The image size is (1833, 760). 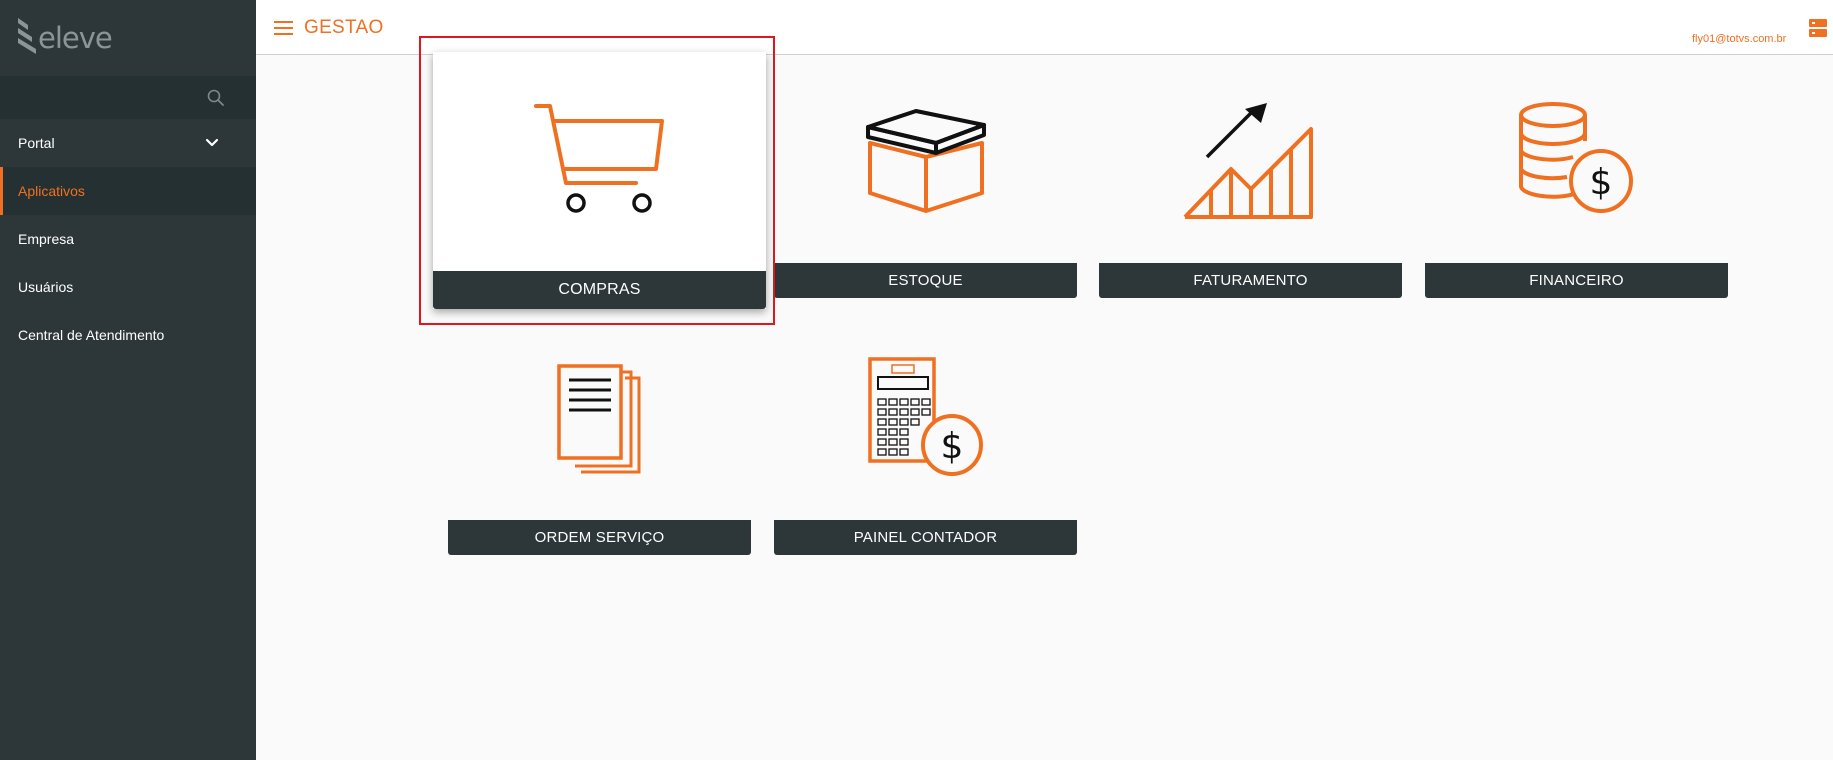 I want to click on search-input, so click(x=100, y=97).